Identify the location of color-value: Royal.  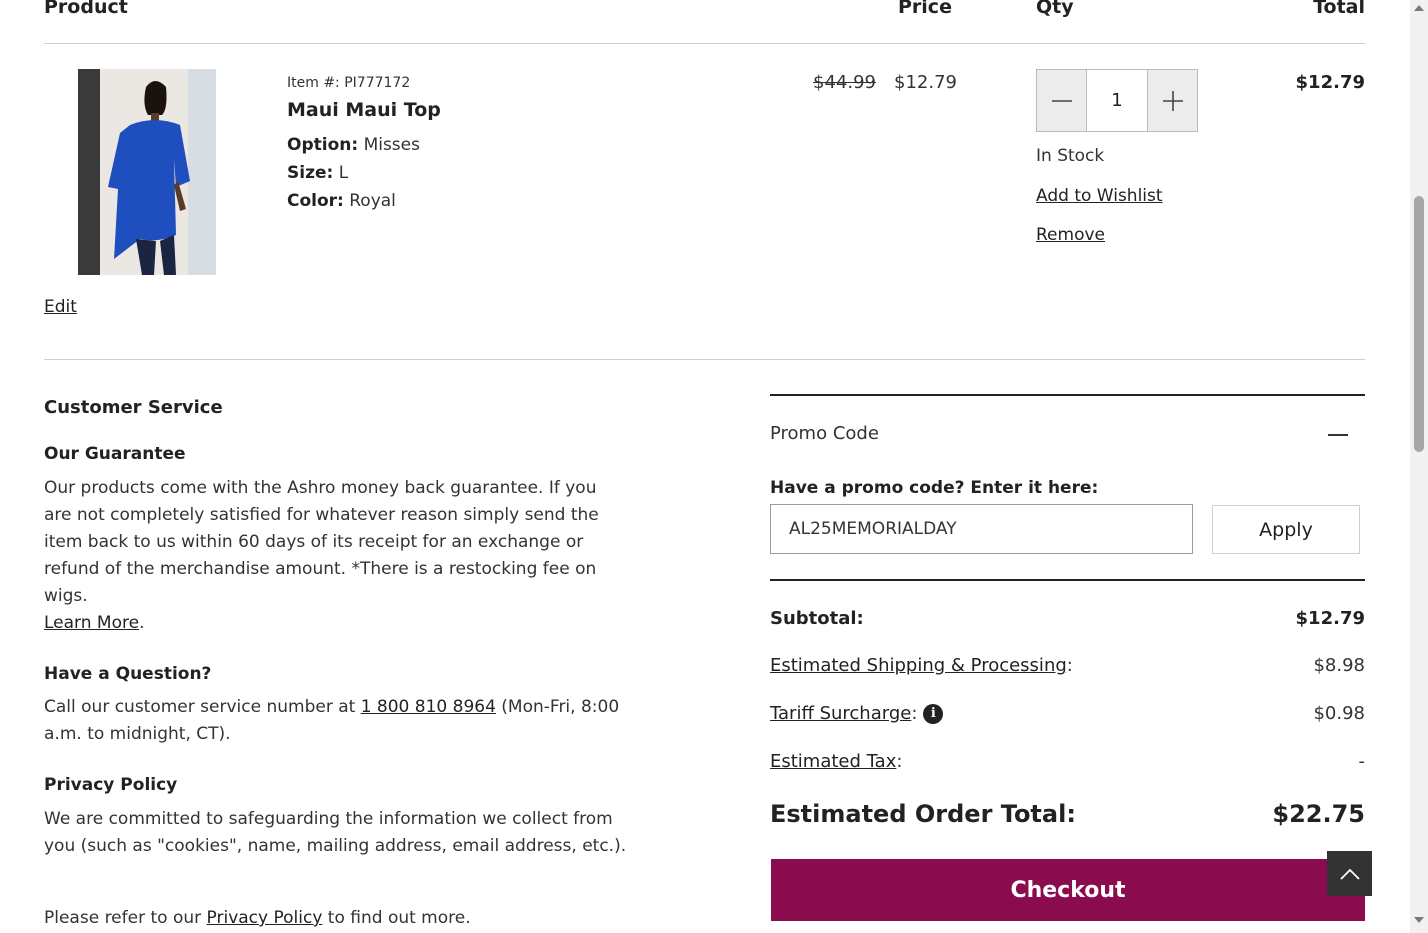
(372, 201).